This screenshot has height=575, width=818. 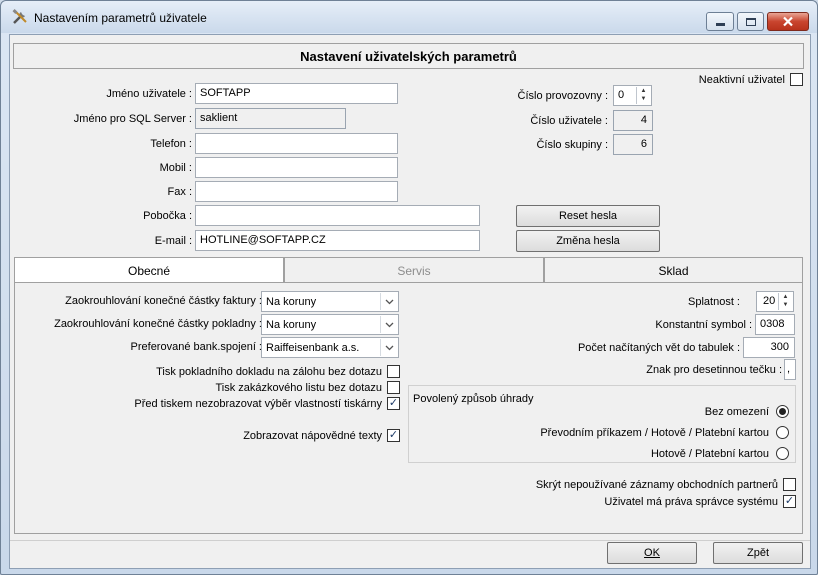 I want to click on email-input: HOTLINE@SOFTAPP.CZ, so click(x=337, y=240).